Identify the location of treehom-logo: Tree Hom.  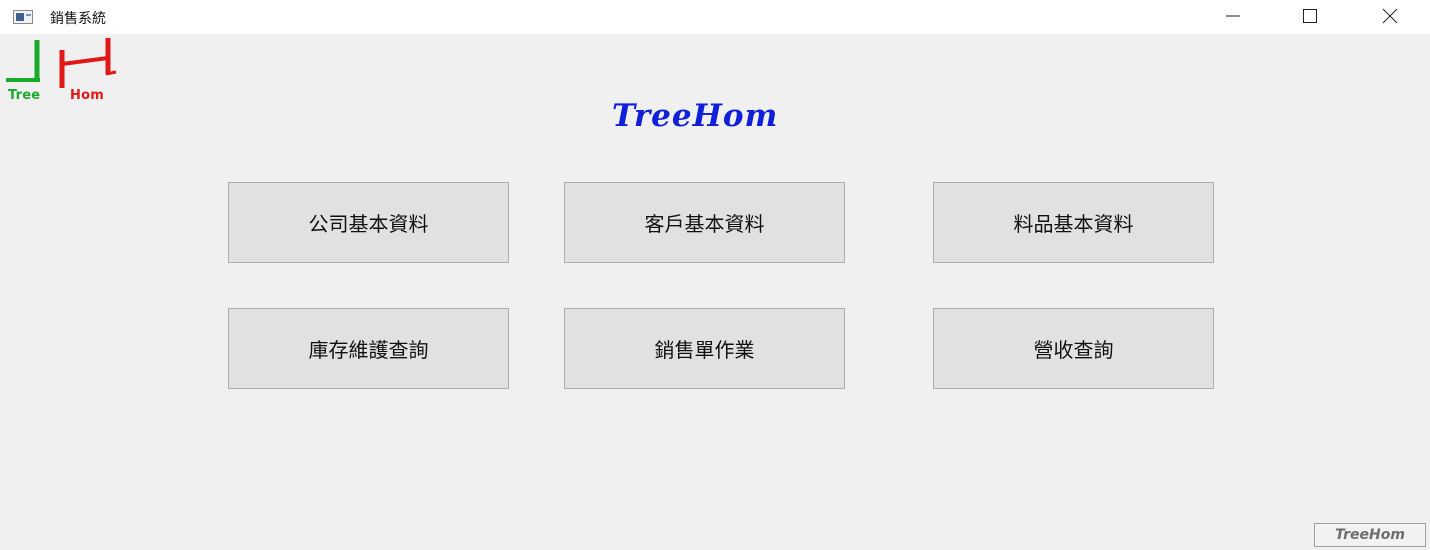
(64, 70).